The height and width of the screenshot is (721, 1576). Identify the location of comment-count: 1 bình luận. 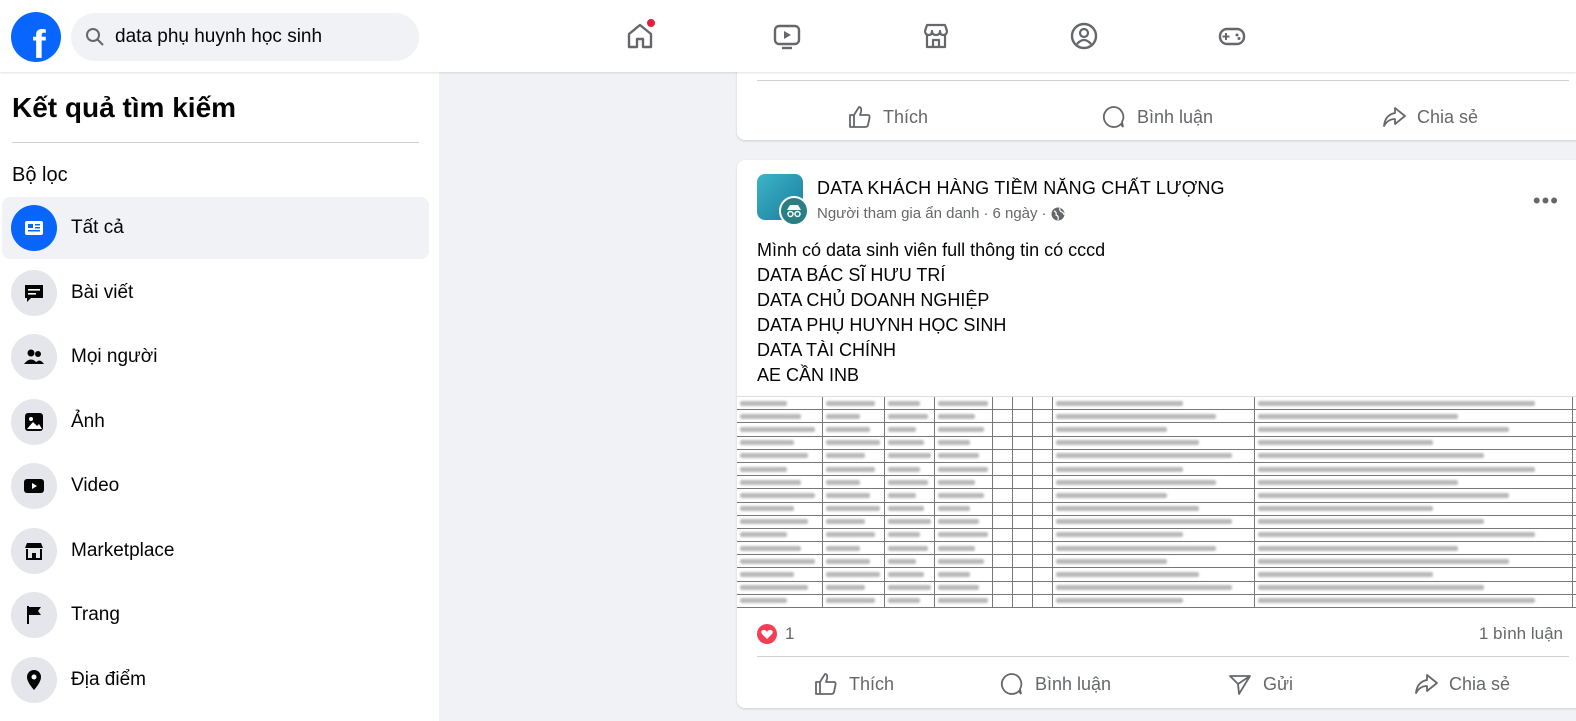
(1521, 634).